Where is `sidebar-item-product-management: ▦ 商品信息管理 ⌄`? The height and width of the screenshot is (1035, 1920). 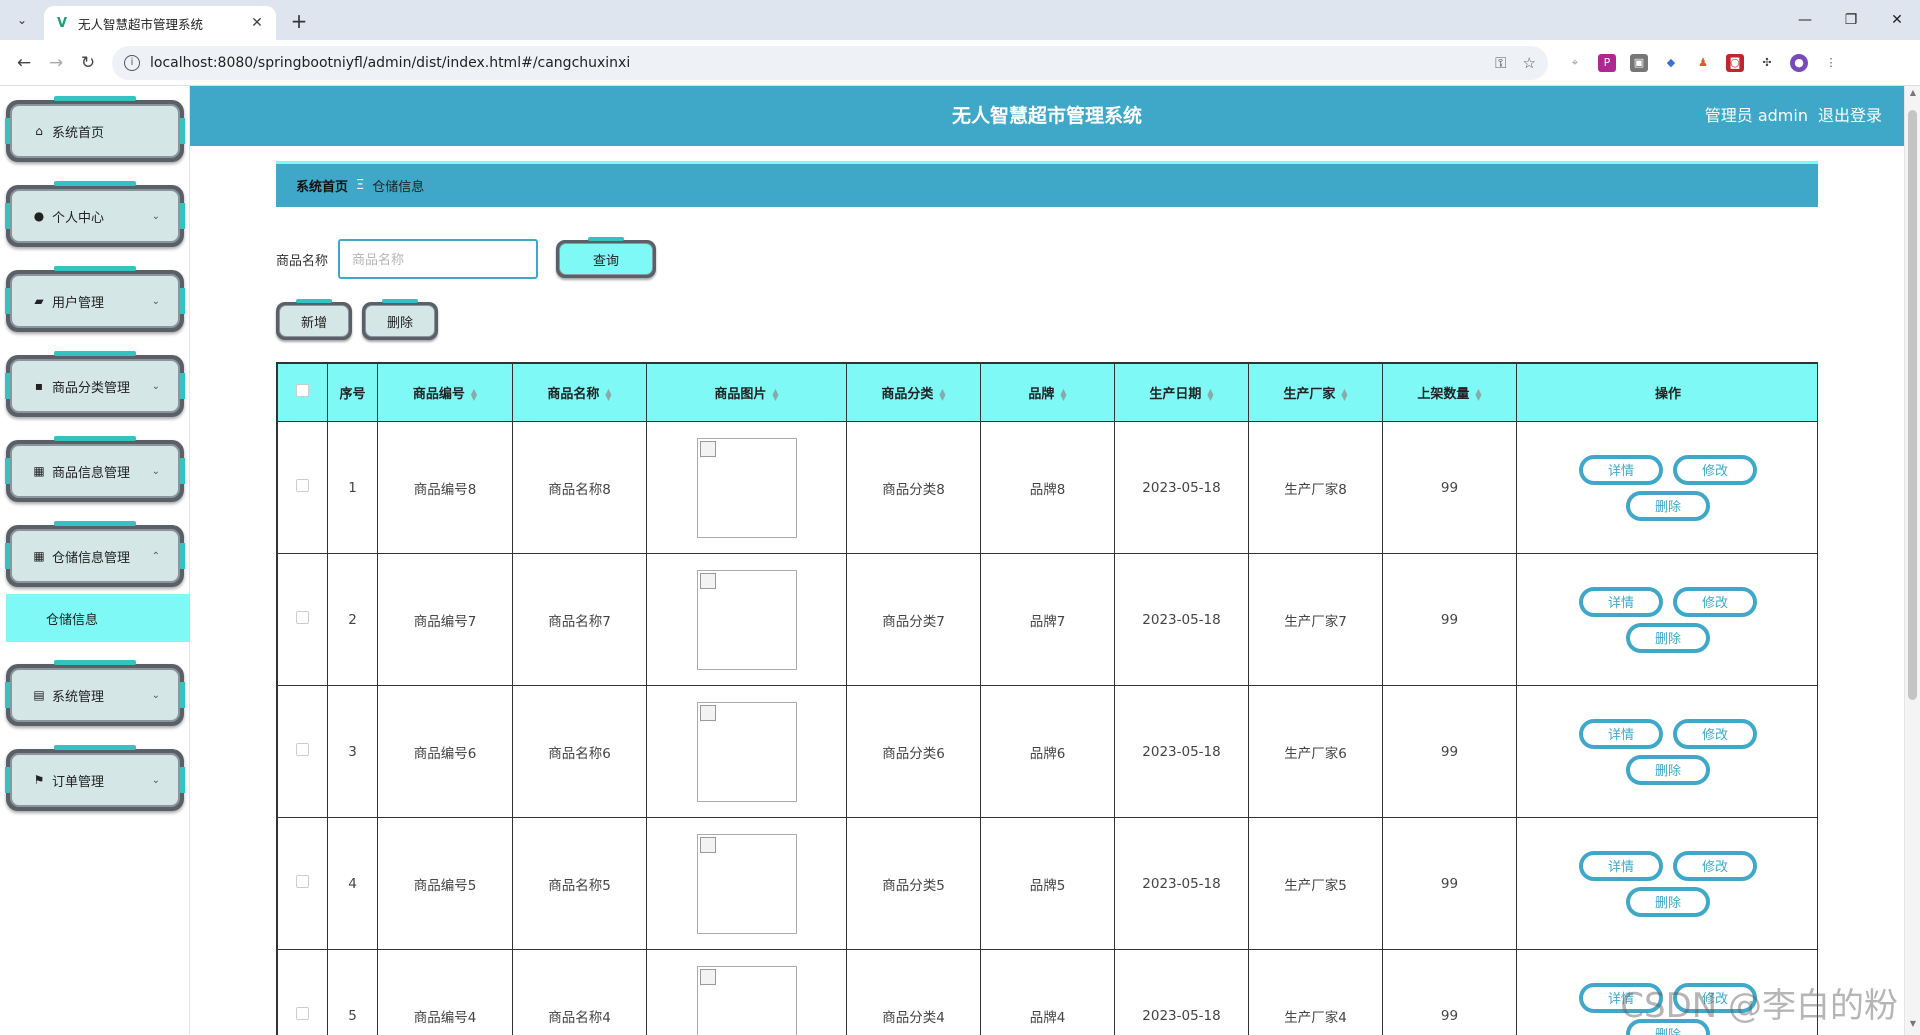
sidebar-item-product-management: ▦ 商品信息管理 ⌄ is located at coordinates (95, 471).